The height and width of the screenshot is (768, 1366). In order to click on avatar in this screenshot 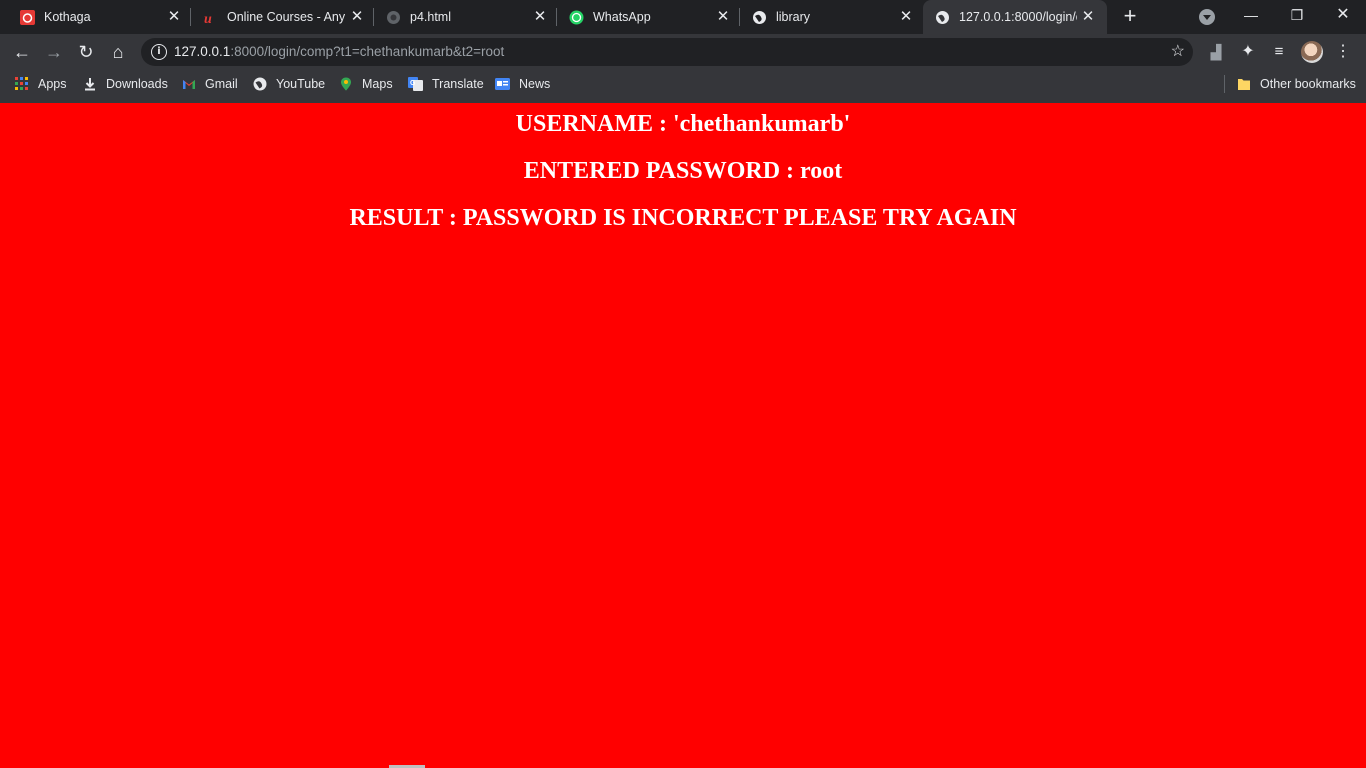, I will do `click(1312, 52)`.